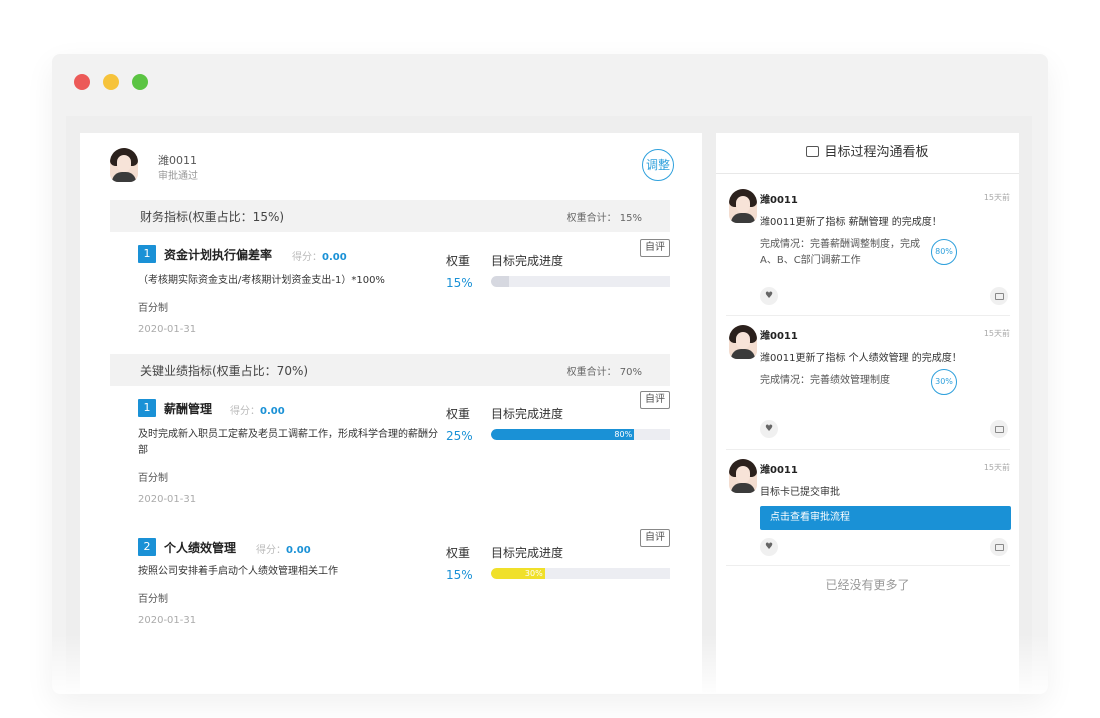 The width and height of the screenshot is (1100, 718). Describe the element at coordinates (944, 382) in the screenshot. I see `progress-percent-badge: 30%` at that location.